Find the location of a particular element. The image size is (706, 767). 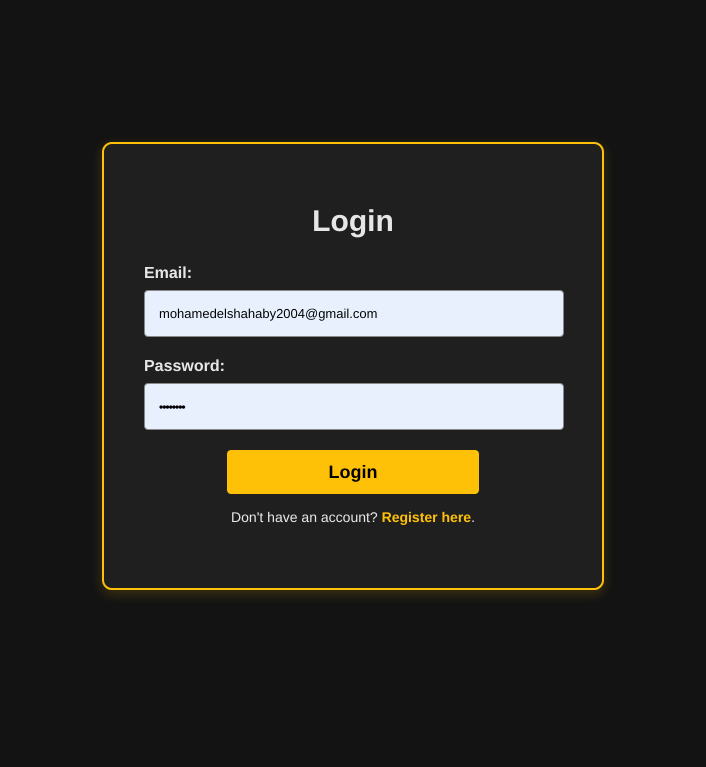

password-field: •••••••• is located at coordinates (354, 406).